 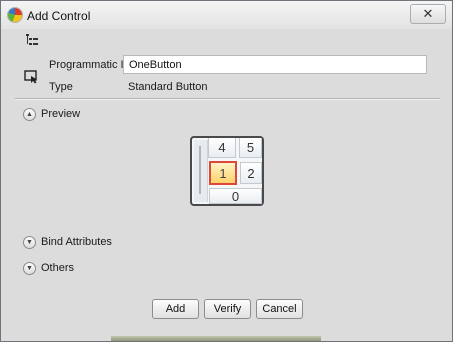 I want to click on add-button: Add, so click(x=175, y=309).